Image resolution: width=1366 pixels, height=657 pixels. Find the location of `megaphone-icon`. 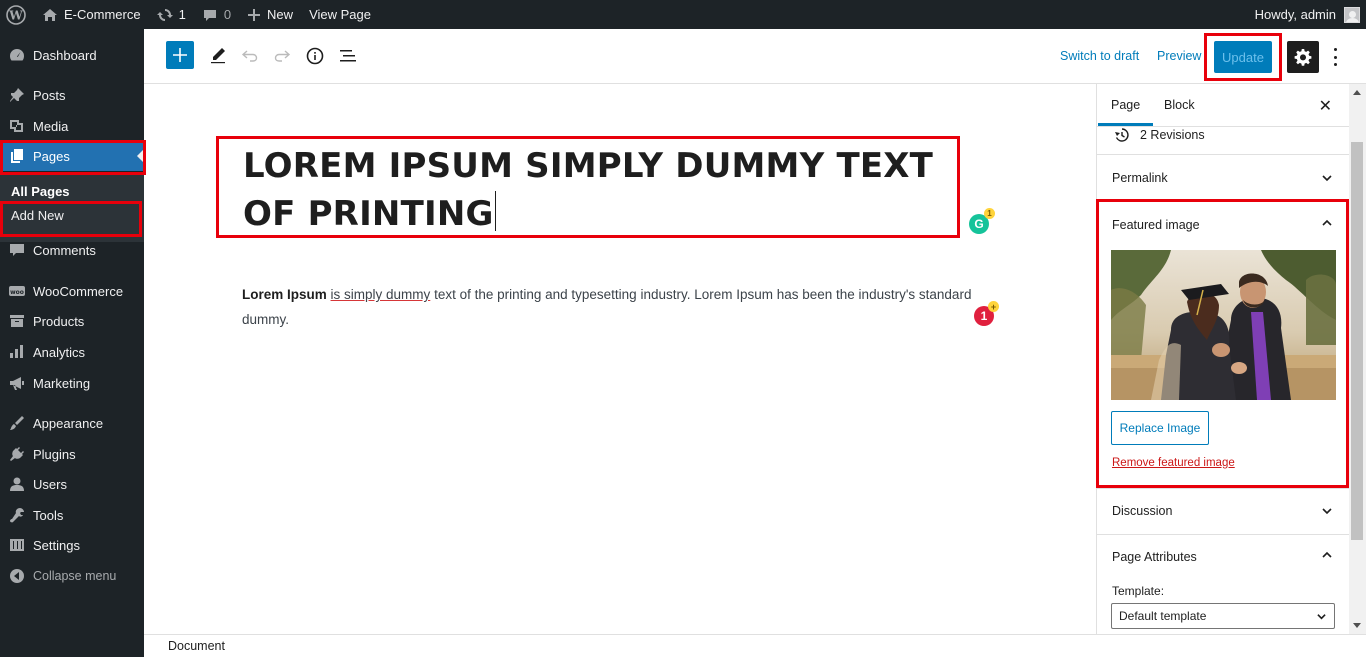

megaphone-icon is located at coordinates (17, 383).